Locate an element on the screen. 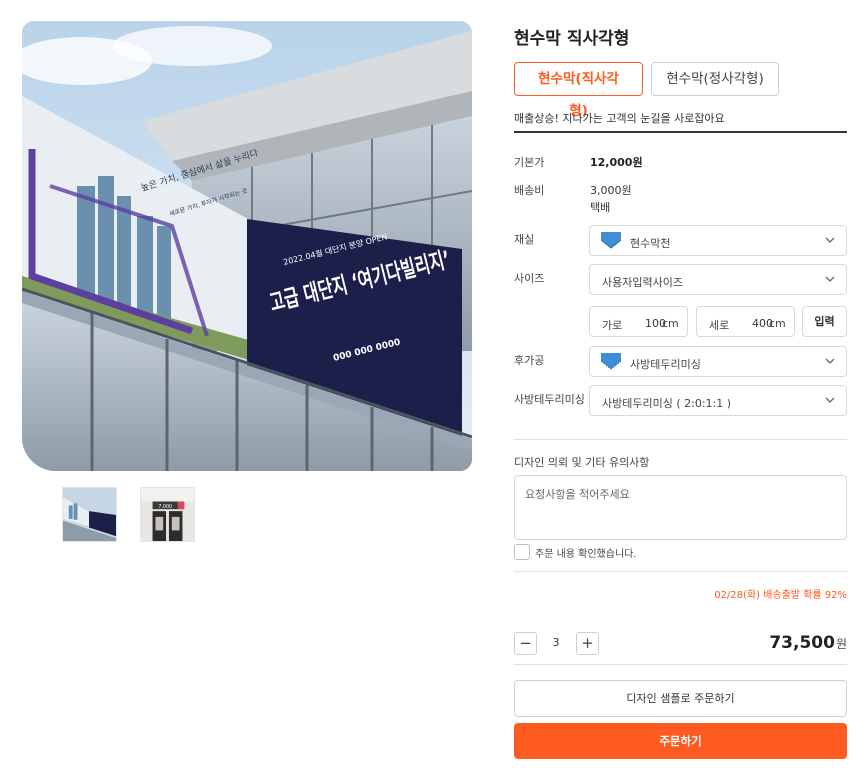 The image size is (865, 768). tab-rectangle-banner: 현수막(직사각형) is located at coordinates (578, 90).